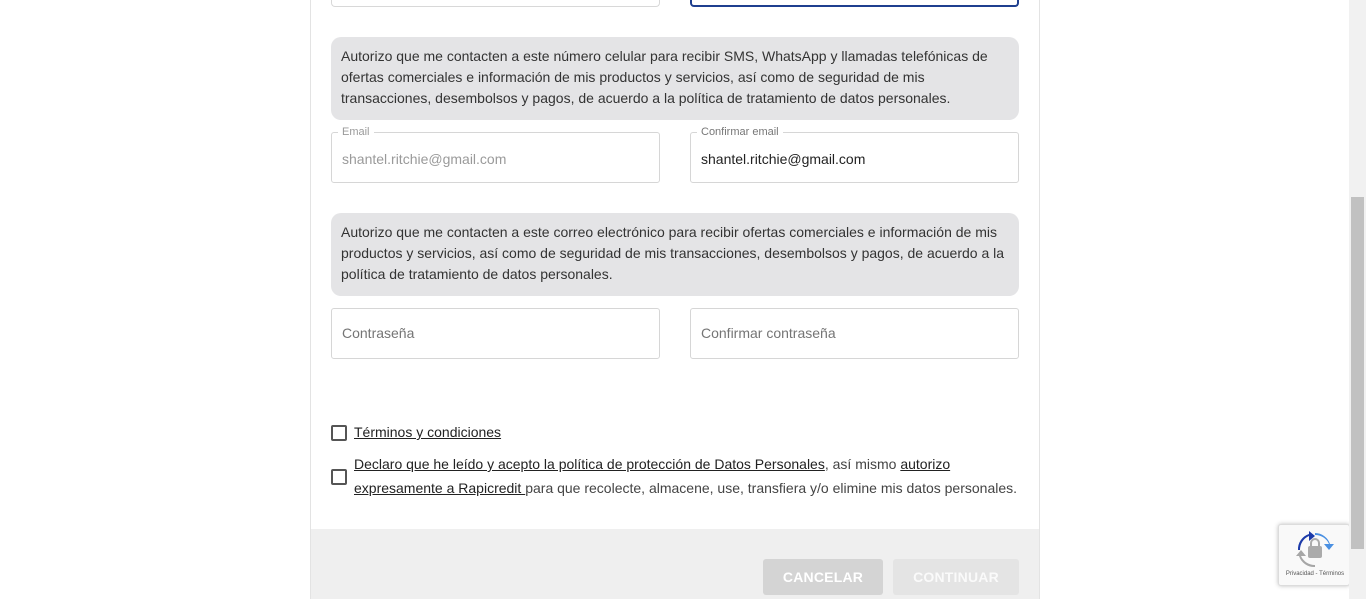 The image size is (1366, 599). I want to click on terms-checkbox, so click(339, 433).